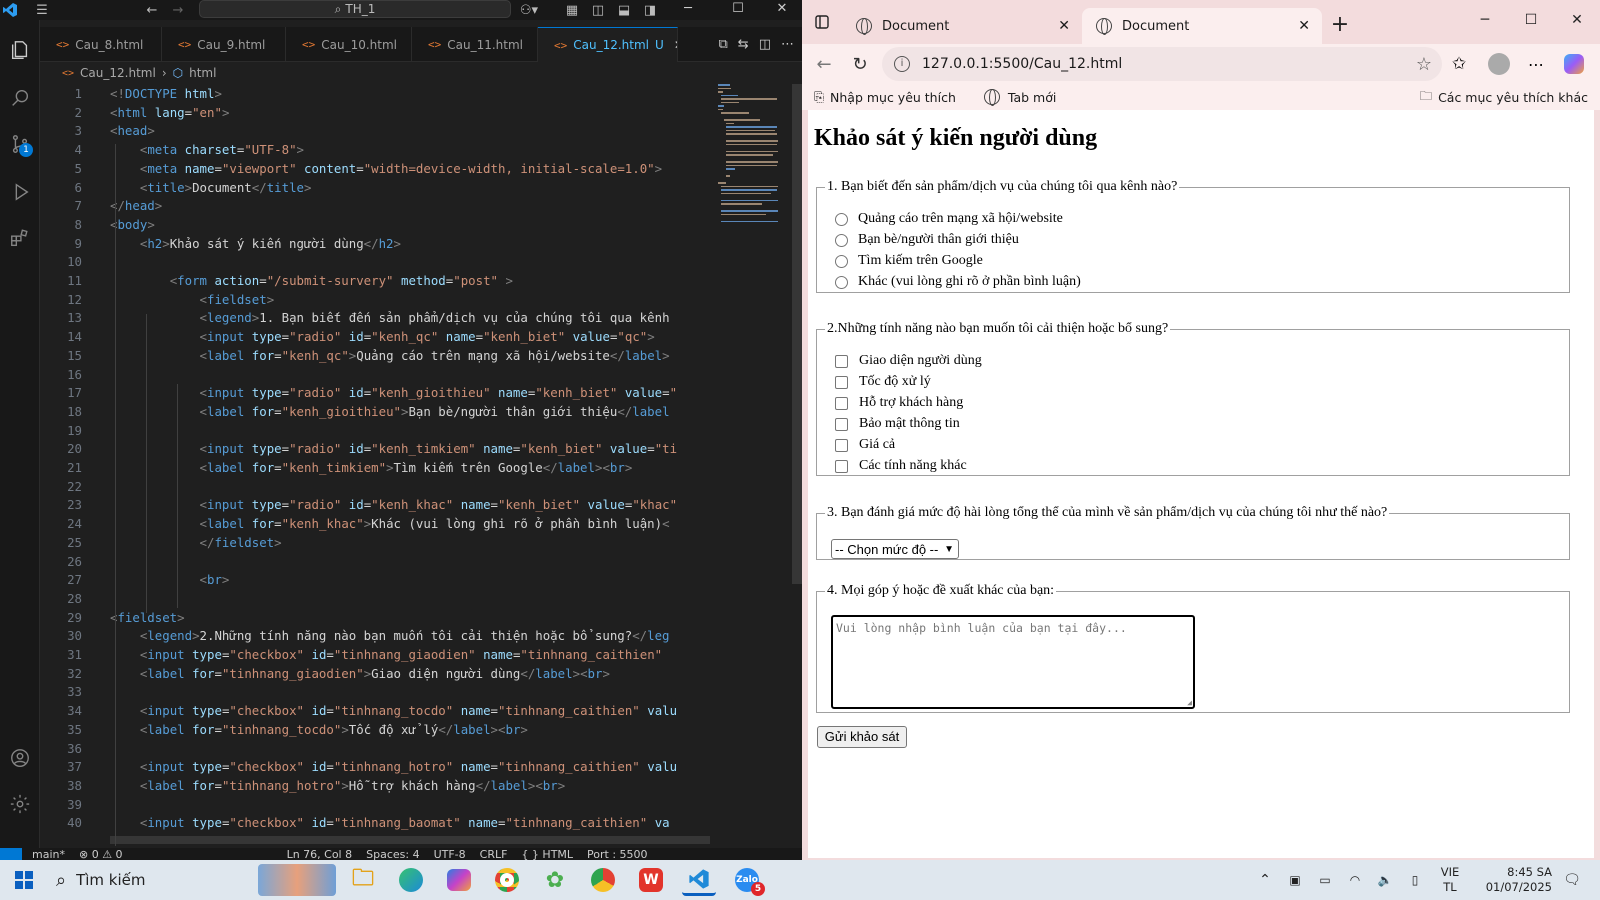 The image size is (1600, 900). I want to click on copilot-icon: ⚇▾, so click(529, 10).